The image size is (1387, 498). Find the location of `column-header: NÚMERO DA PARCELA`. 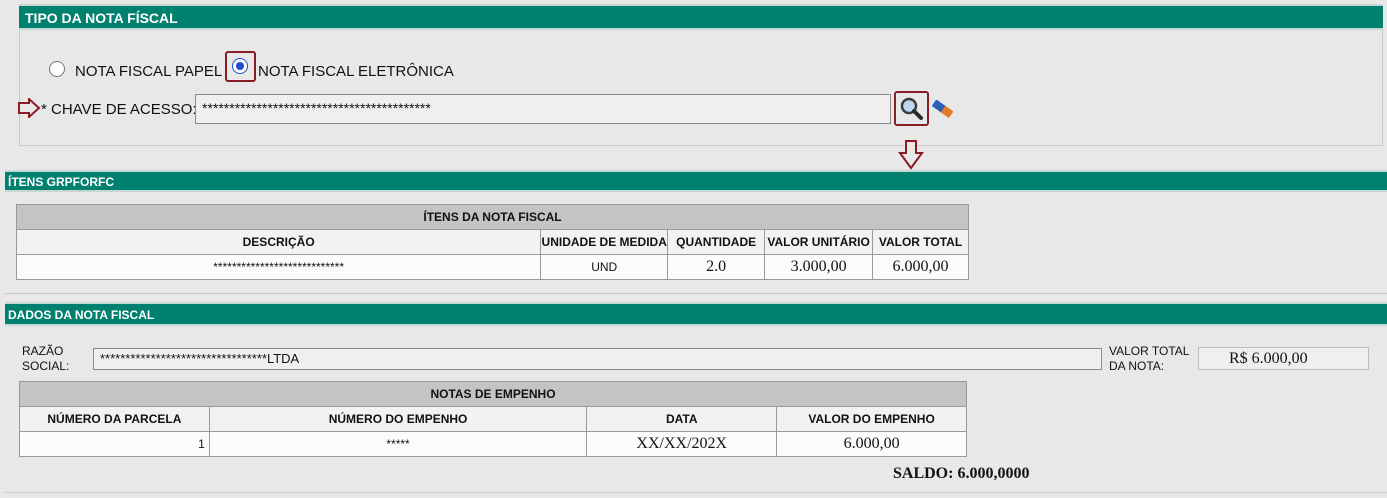

column-header: NÚMERO DA PARCELA is located at coordinates (114, 419).